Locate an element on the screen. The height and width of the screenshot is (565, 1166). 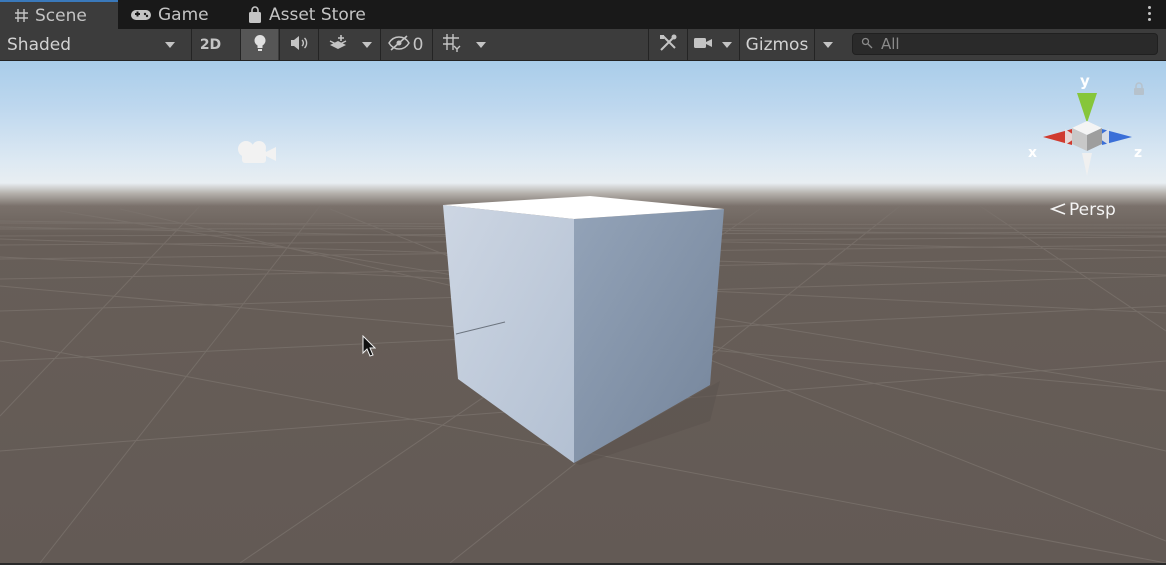
video-camera-icon is located at coordinates (703, 44).